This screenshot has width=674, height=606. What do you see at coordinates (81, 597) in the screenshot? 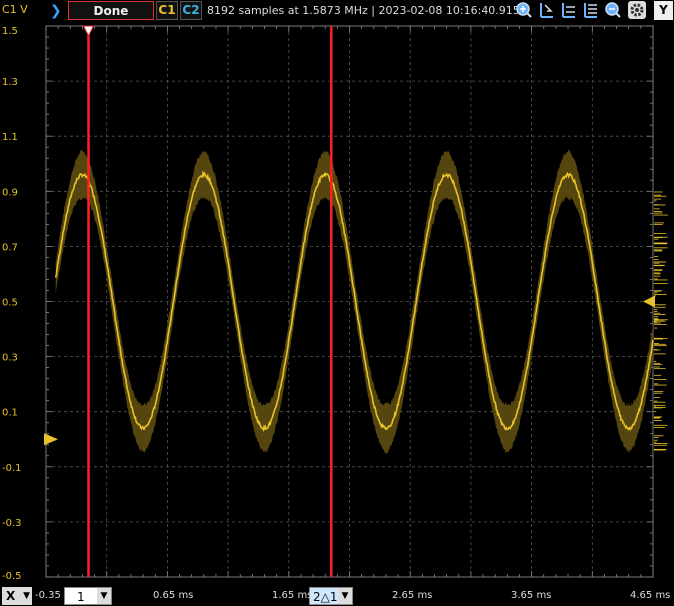
I see `cursor-select-value: 1` at bounding box center [81, 597].